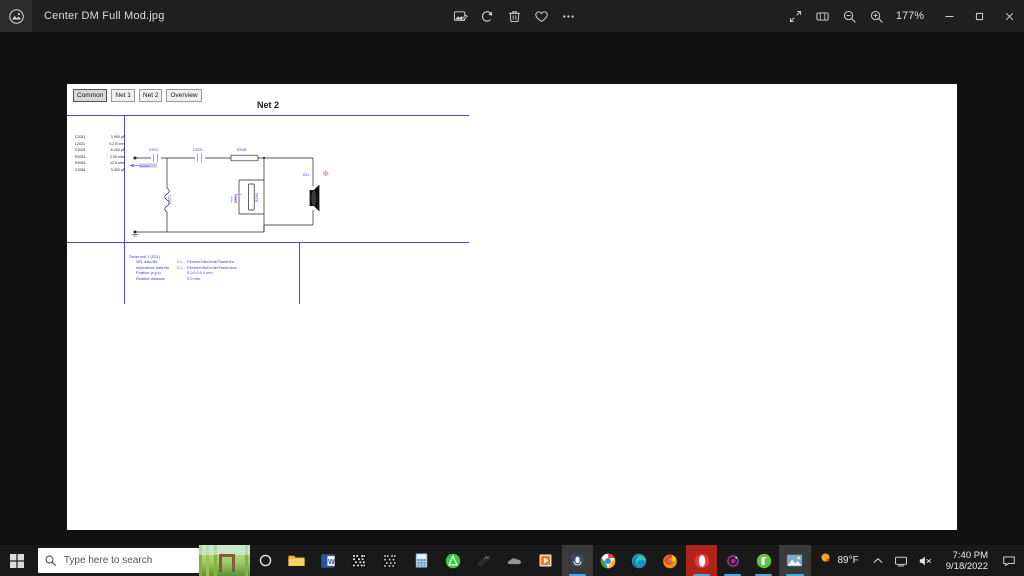 The height and width of the screenshot is (576, 1024). I want to click on component-value: 6.200 µF, so click(117, 150).